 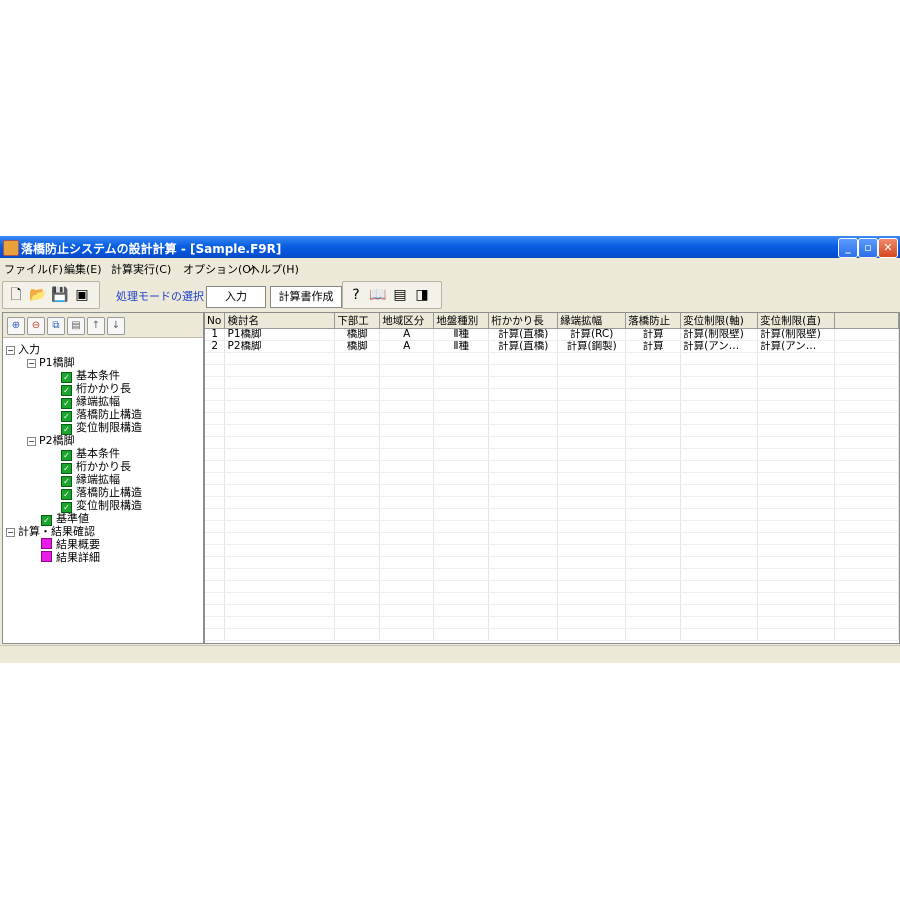 What do you see at coordinates (101, 415) in the screenshot?
I see `tree-item: ✓ 落橋防止構造` at bounding box center [101, 415].